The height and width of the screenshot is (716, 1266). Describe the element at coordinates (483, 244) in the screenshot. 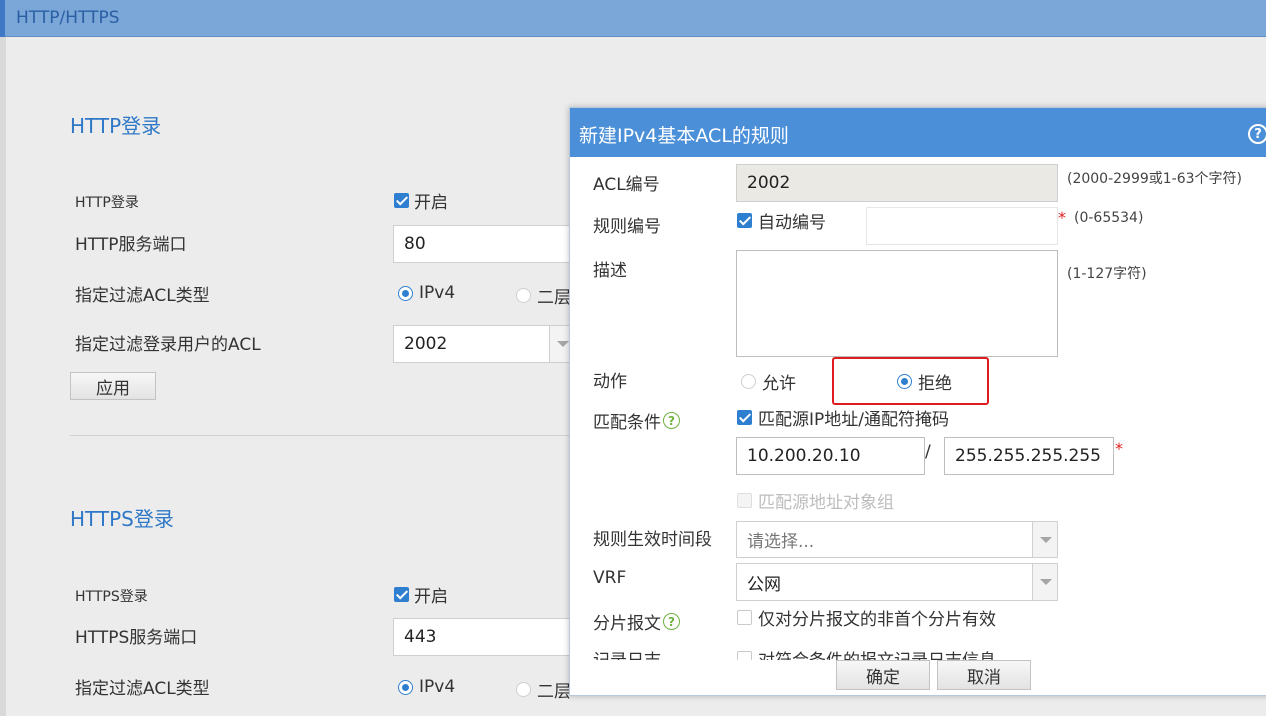

I see `http-port-input: 80` at that location.